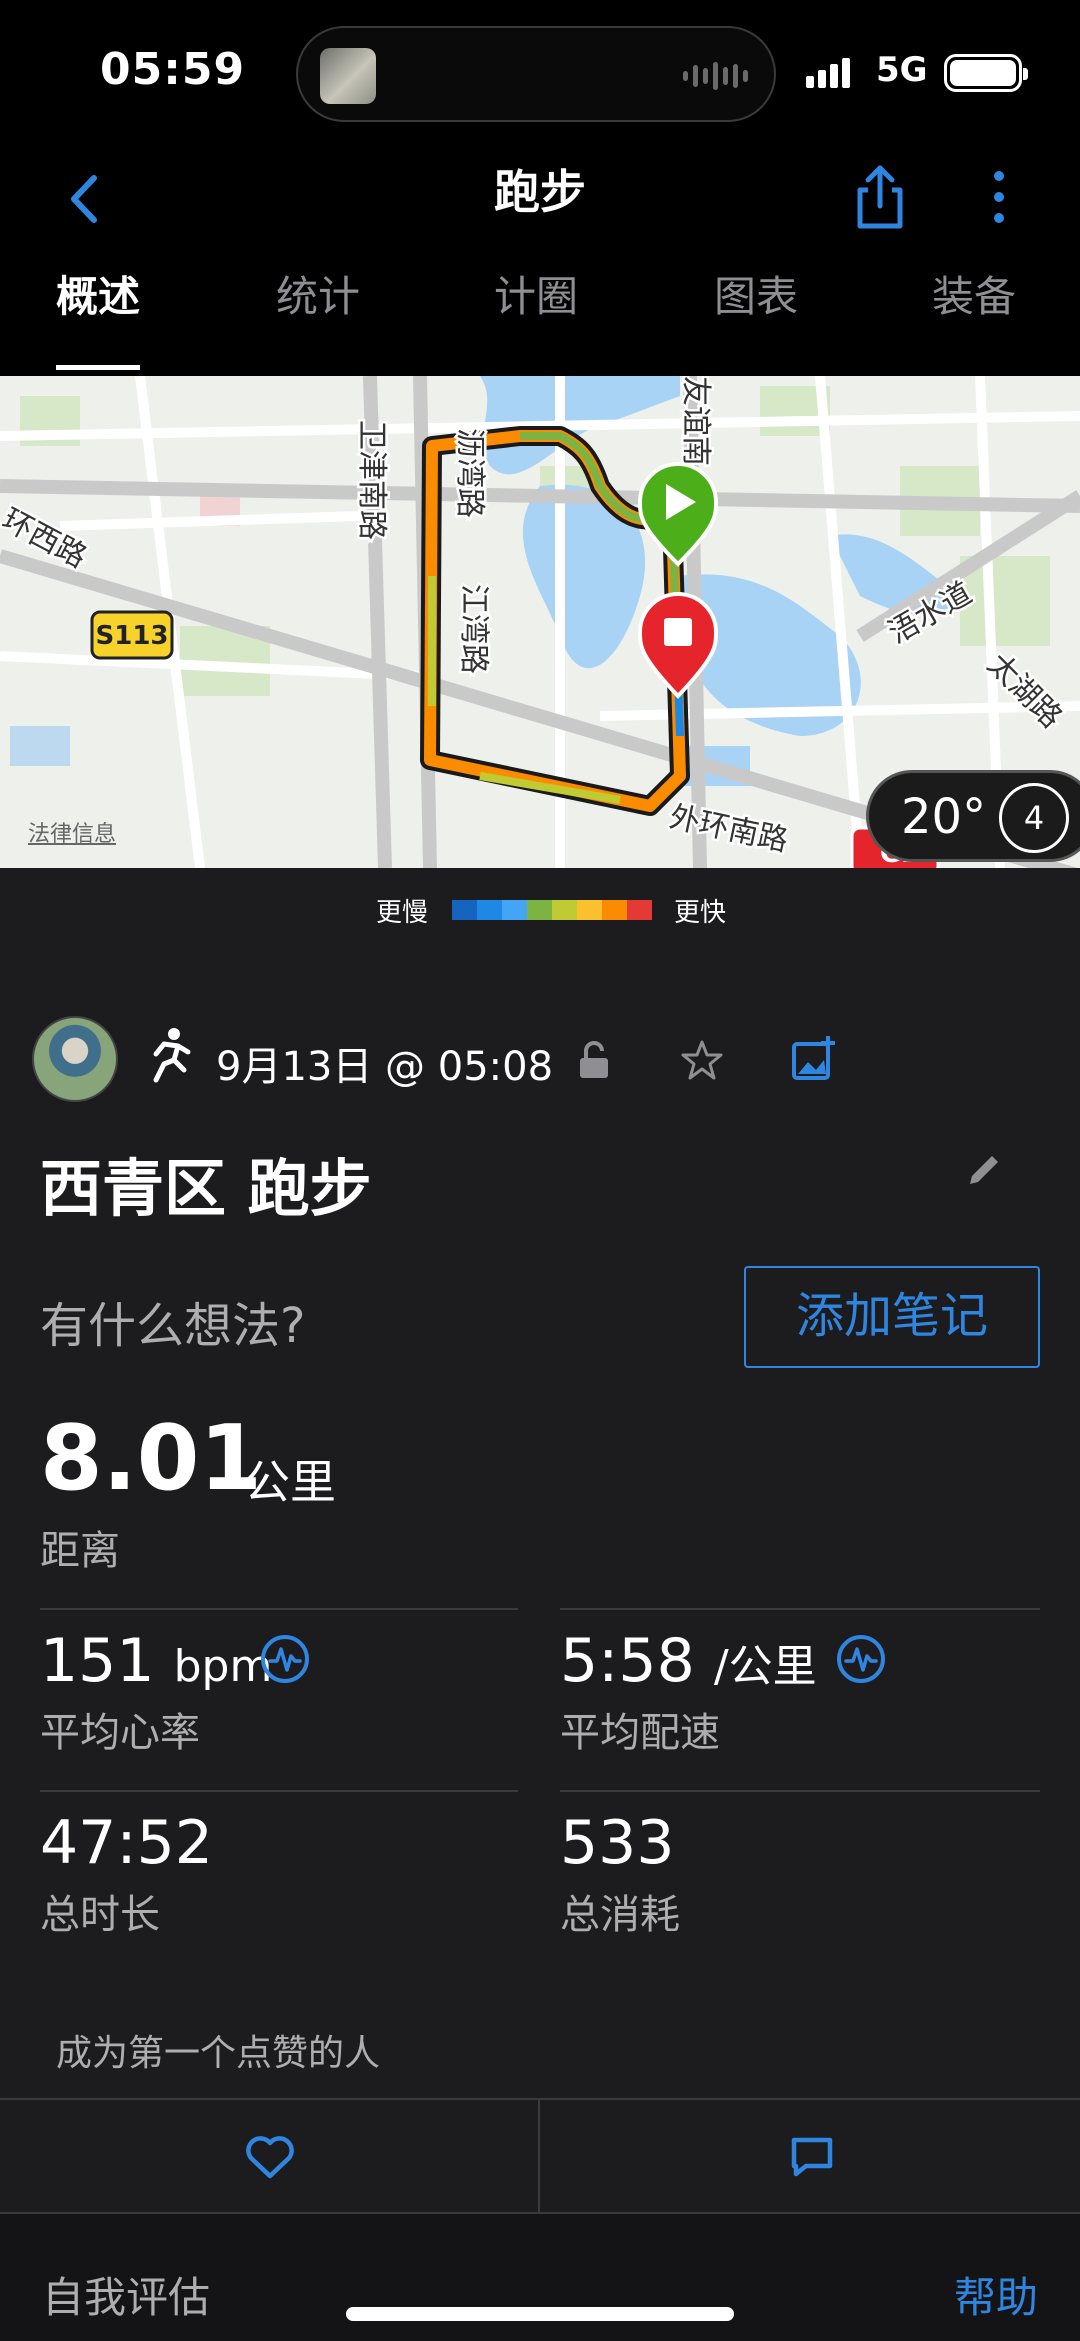 The height and width of the screenshot is (2341, 1080). Describe the element at coordinates (318, 318) in the screenshot. I see `tab-stats: 统计` at that location.